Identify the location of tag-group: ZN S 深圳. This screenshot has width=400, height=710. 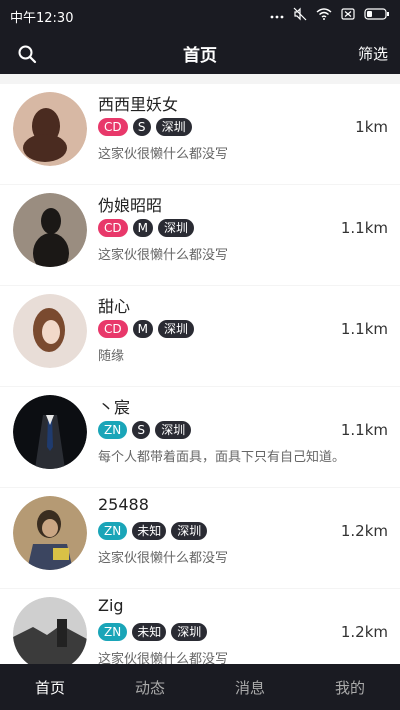
(145, 430).